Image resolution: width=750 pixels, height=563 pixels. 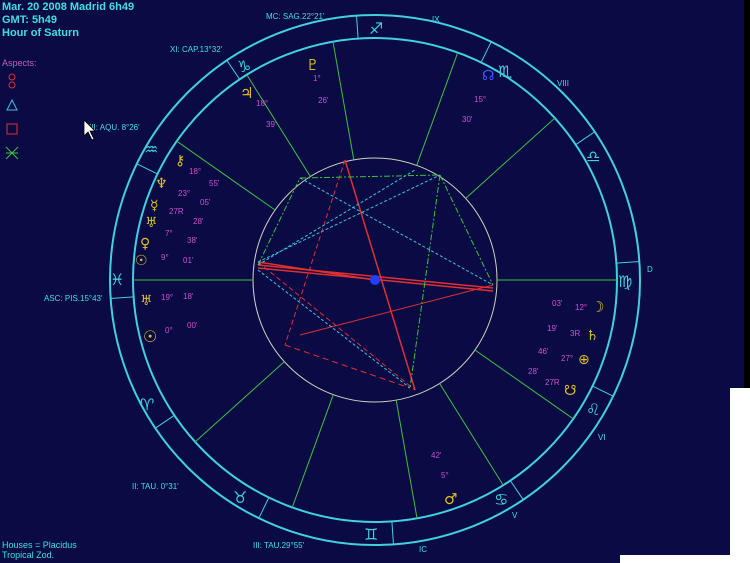 I want to click on chart-footer: Houses = Placidus Tropical Zod., so click(x=39, y=550).